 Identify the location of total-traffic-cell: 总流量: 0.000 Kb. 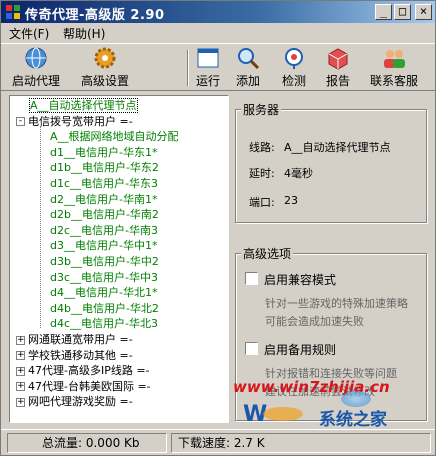
(87, 443).